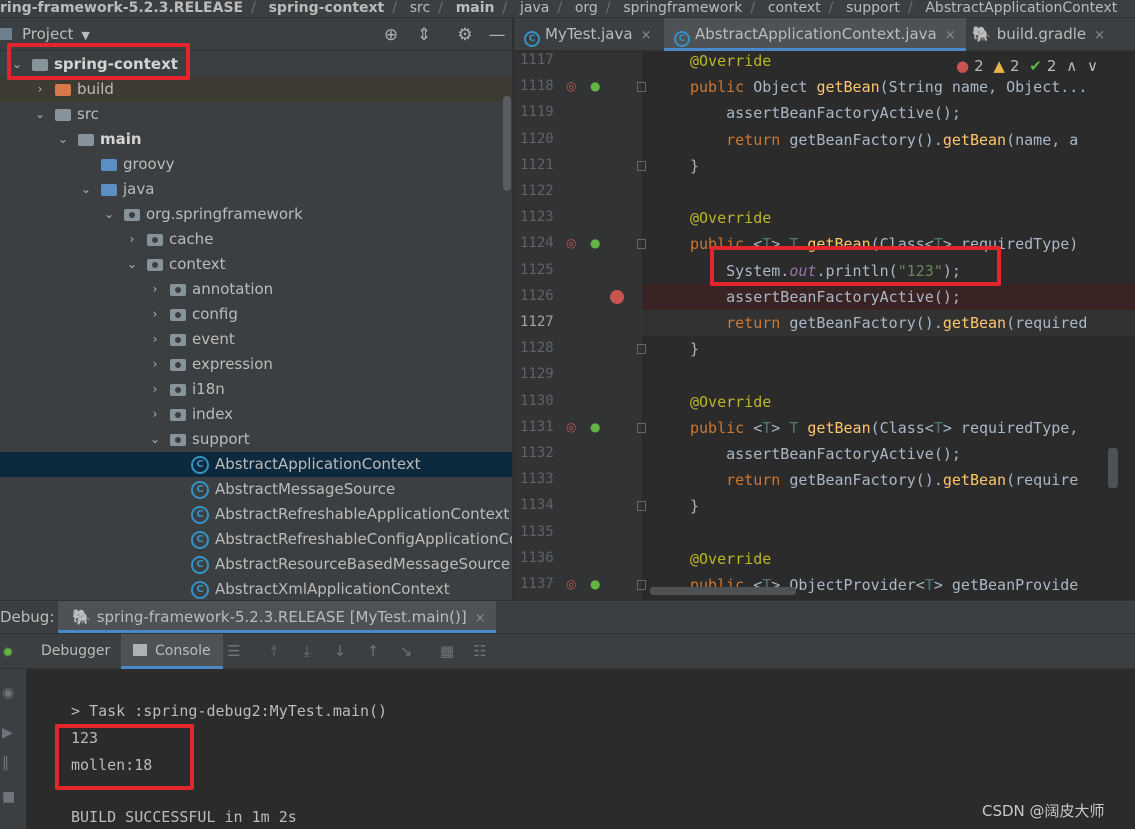 This screenshot has height=829, width=1135. Describe the element at coordinates (8, 693) in the screenshot. I see `view-breakpoints-icon: ◉` at that location.